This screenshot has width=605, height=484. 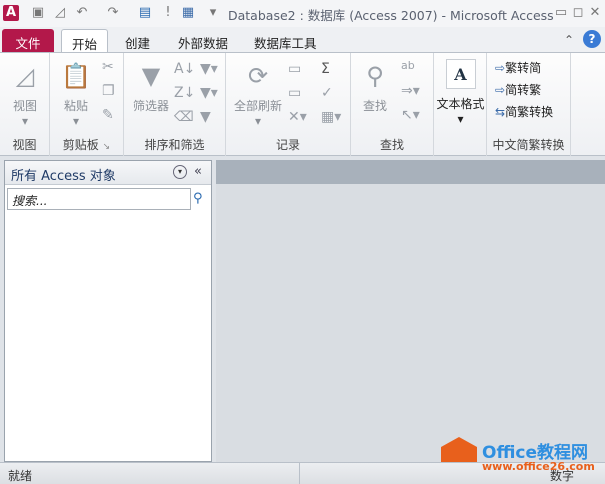 I want to click on customize-quick-access-icon: ▾, so click(x=213, y=13).